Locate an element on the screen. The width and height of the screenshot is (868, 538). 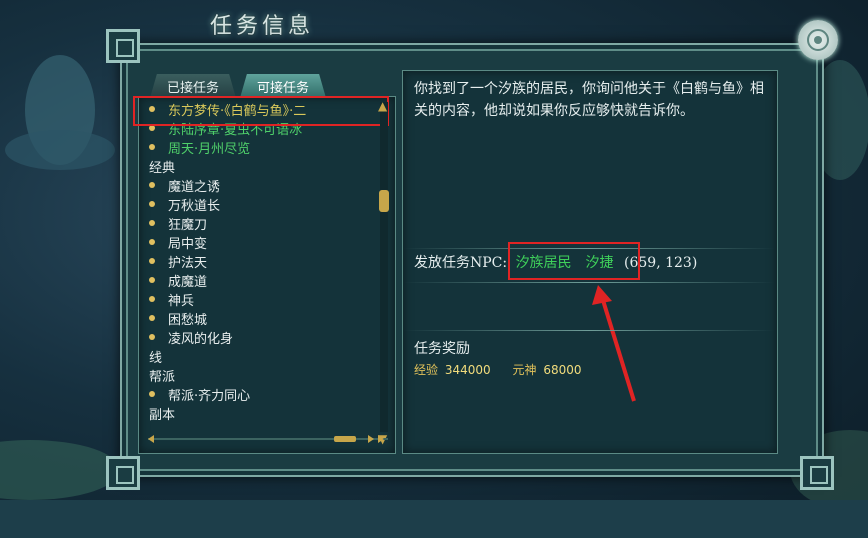
quest-list-item: 护法天 is located at coordinates (175, 261).